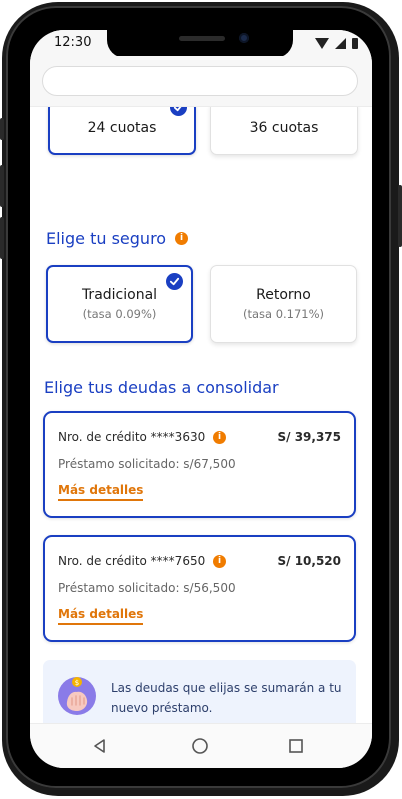 Image resolution: width=402 pixels, height=799 pixels. I want to click on credit-number: Nro. de crédito ****7650, so click(132, 561).